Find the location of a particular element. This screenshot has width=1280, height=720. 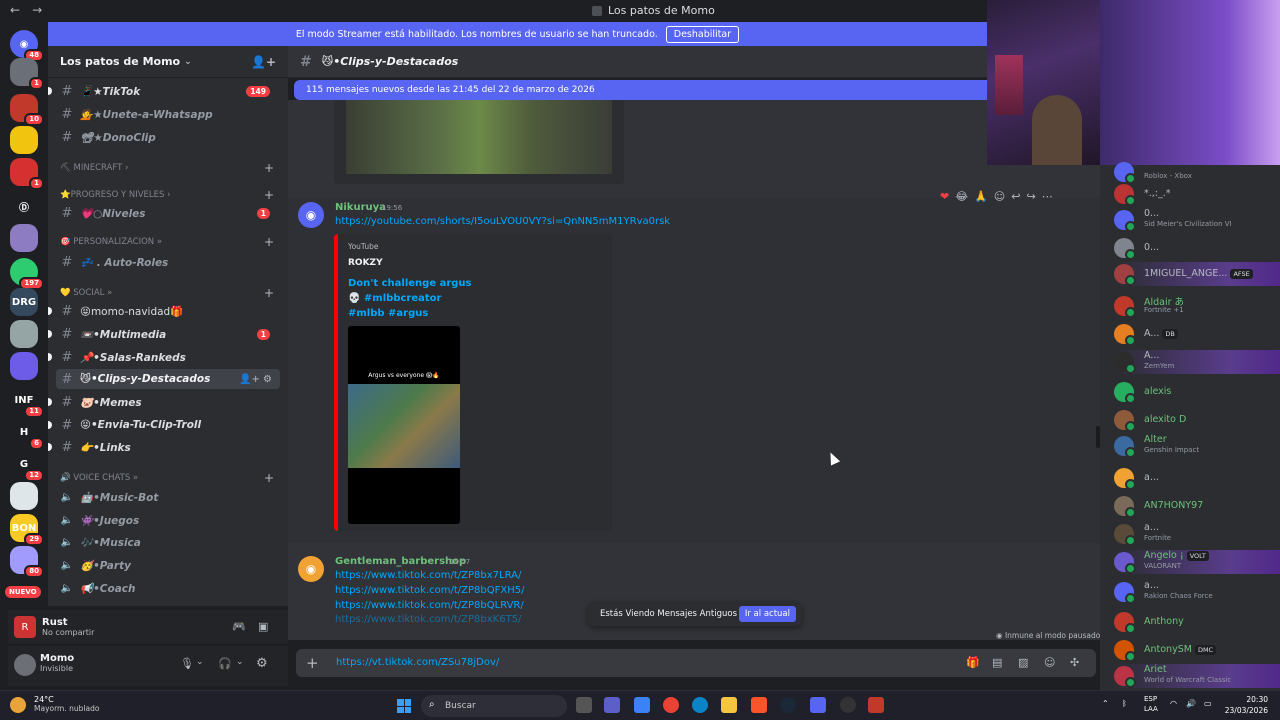

server-icon: 197 is located at coordinates (27, 274).